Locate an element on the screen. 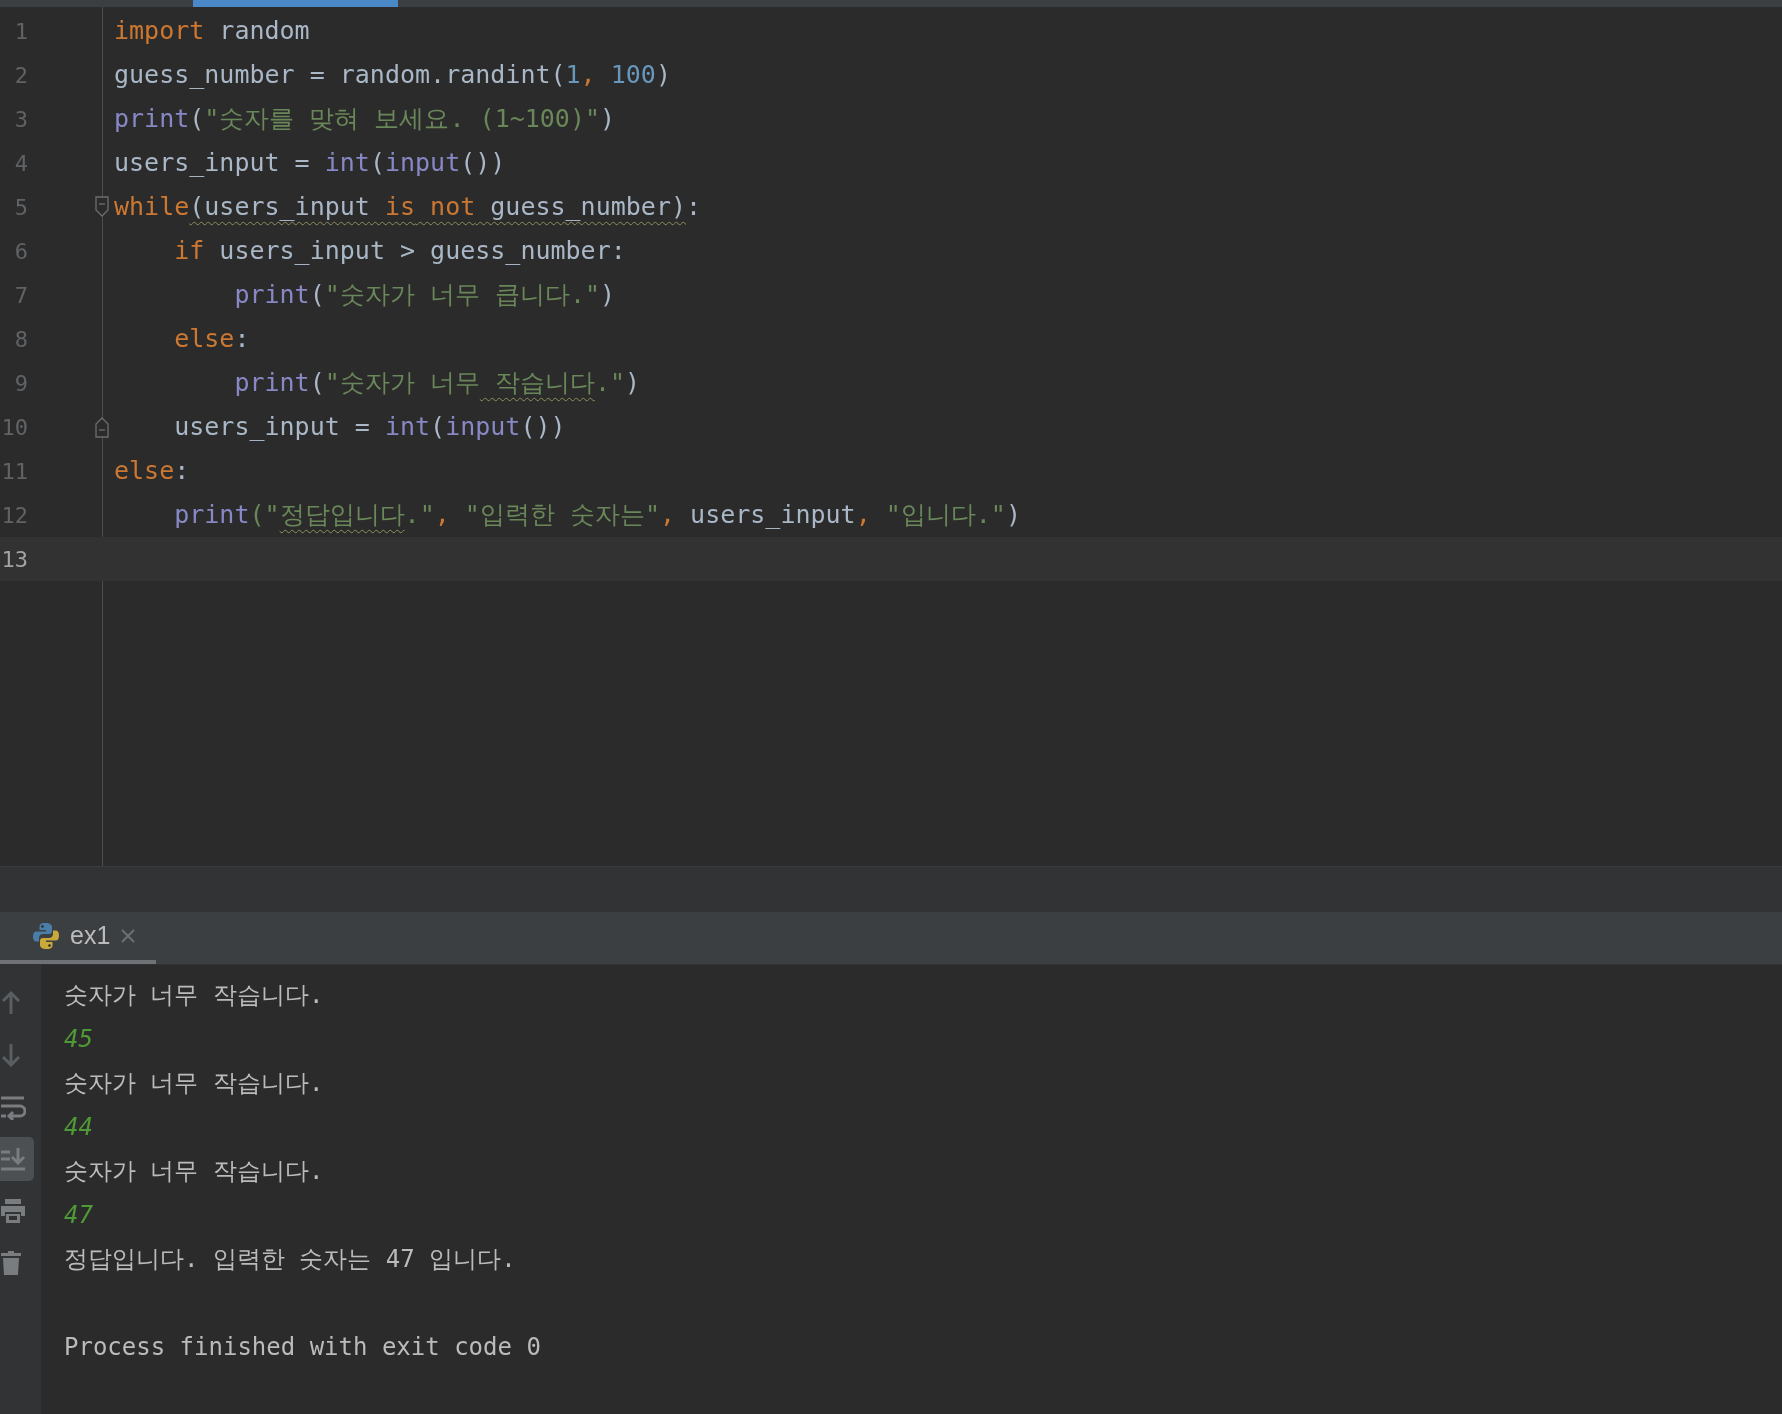  typed-number-text: 45 is located at coordinates (78, 1039).